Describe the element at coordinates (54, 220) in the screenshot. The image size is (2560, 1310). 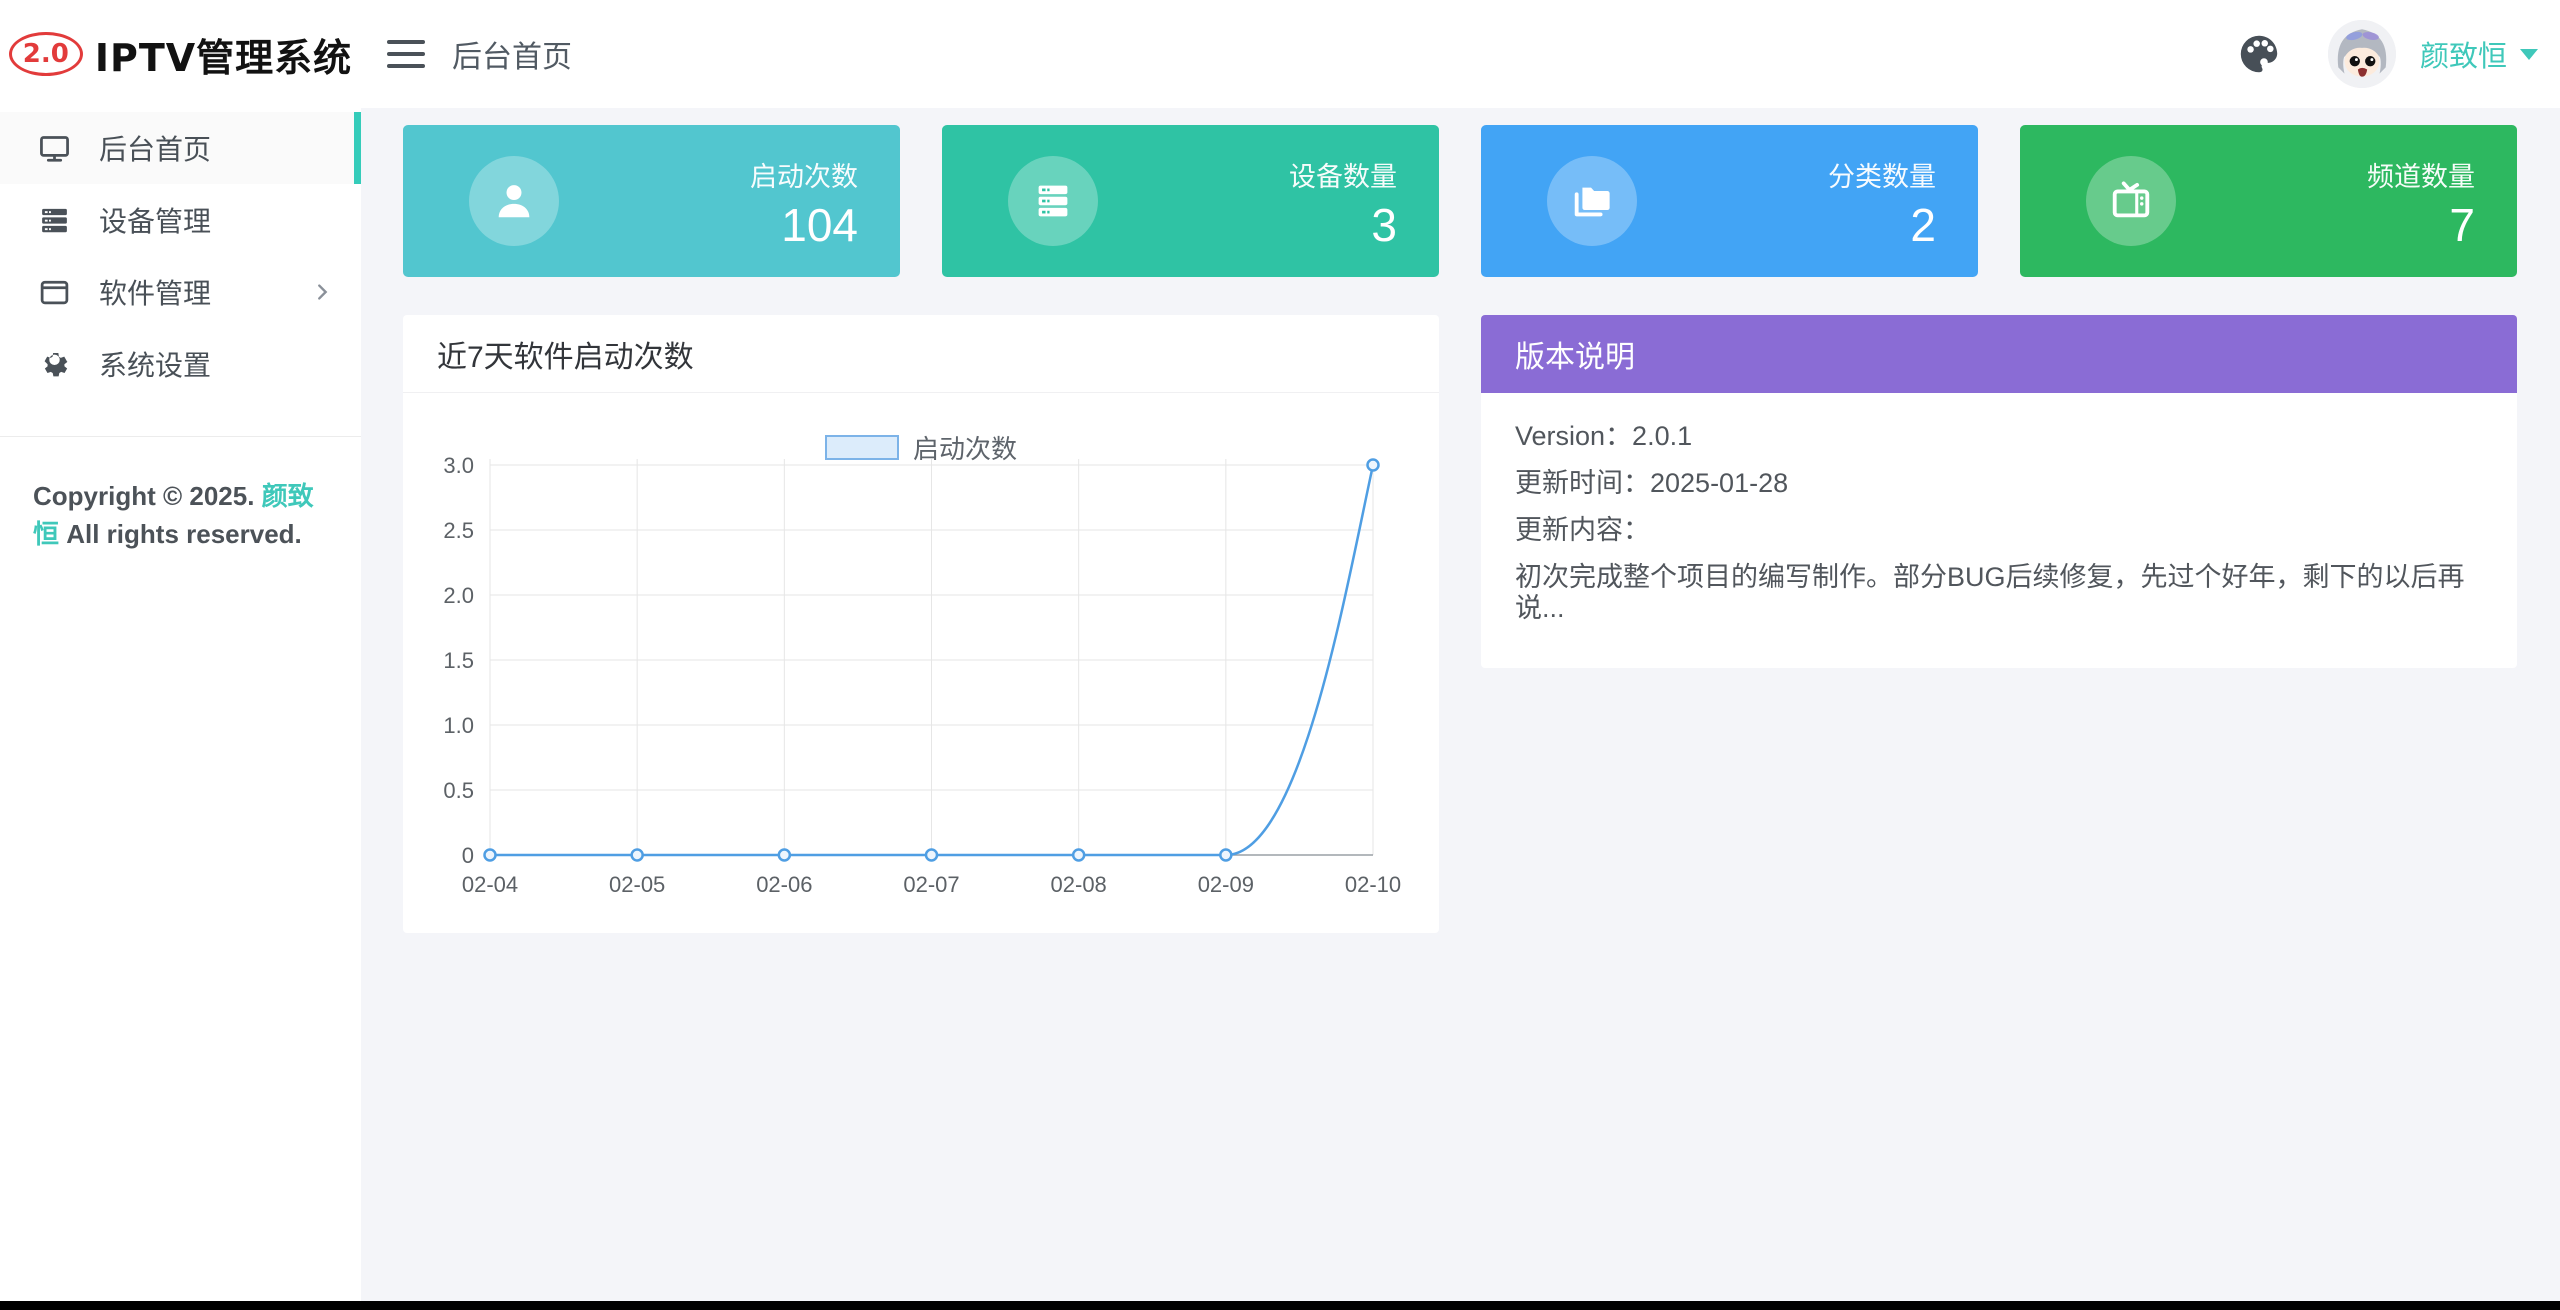
I see `server-icon` at that location.